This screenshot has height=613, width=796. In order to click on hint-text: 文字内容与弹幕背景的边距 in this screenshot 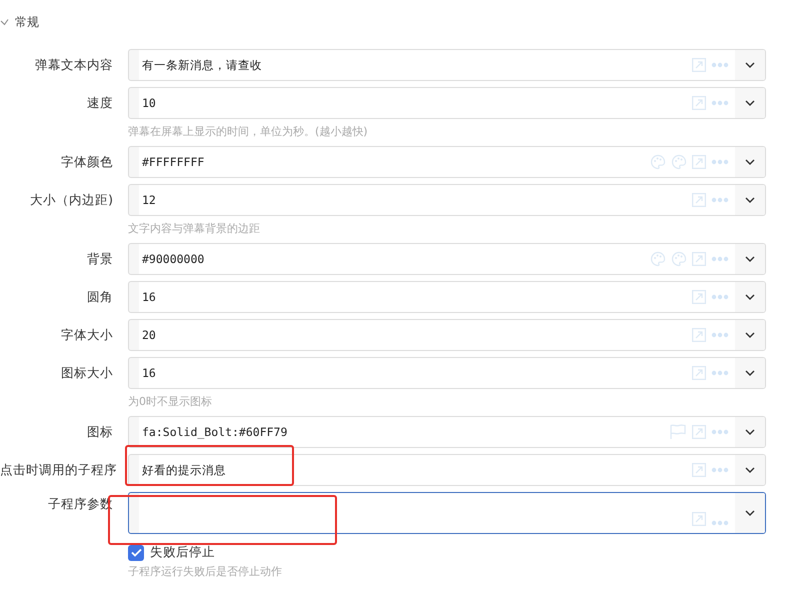, I will do `click(194, 229)`.